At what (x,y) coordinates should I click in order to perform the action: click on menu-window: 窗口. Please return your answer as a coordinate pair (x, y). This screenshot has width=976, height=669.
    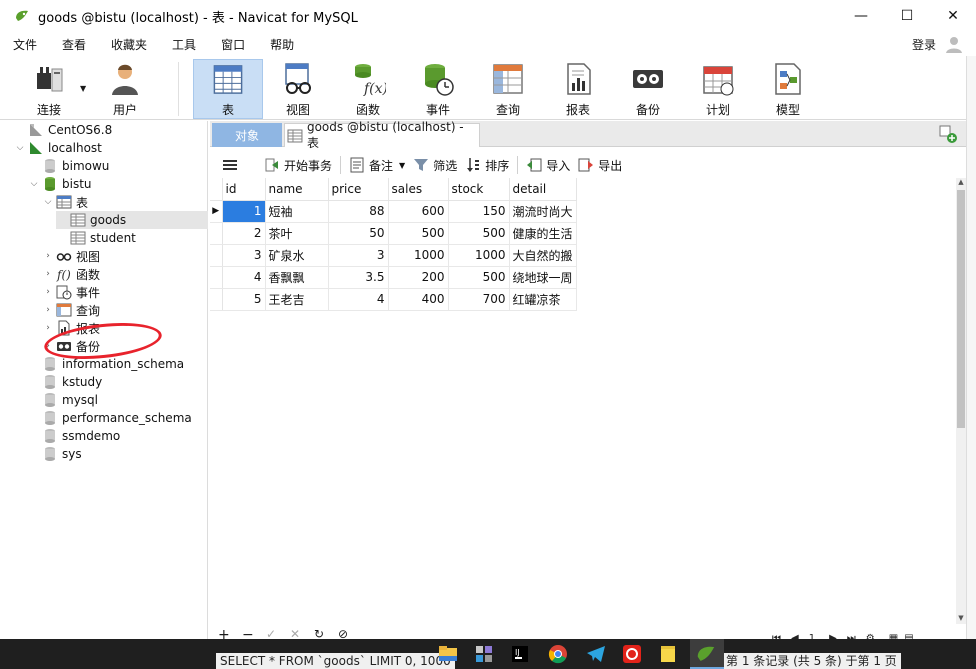
    Looking at the image, I should click on (232, 44).